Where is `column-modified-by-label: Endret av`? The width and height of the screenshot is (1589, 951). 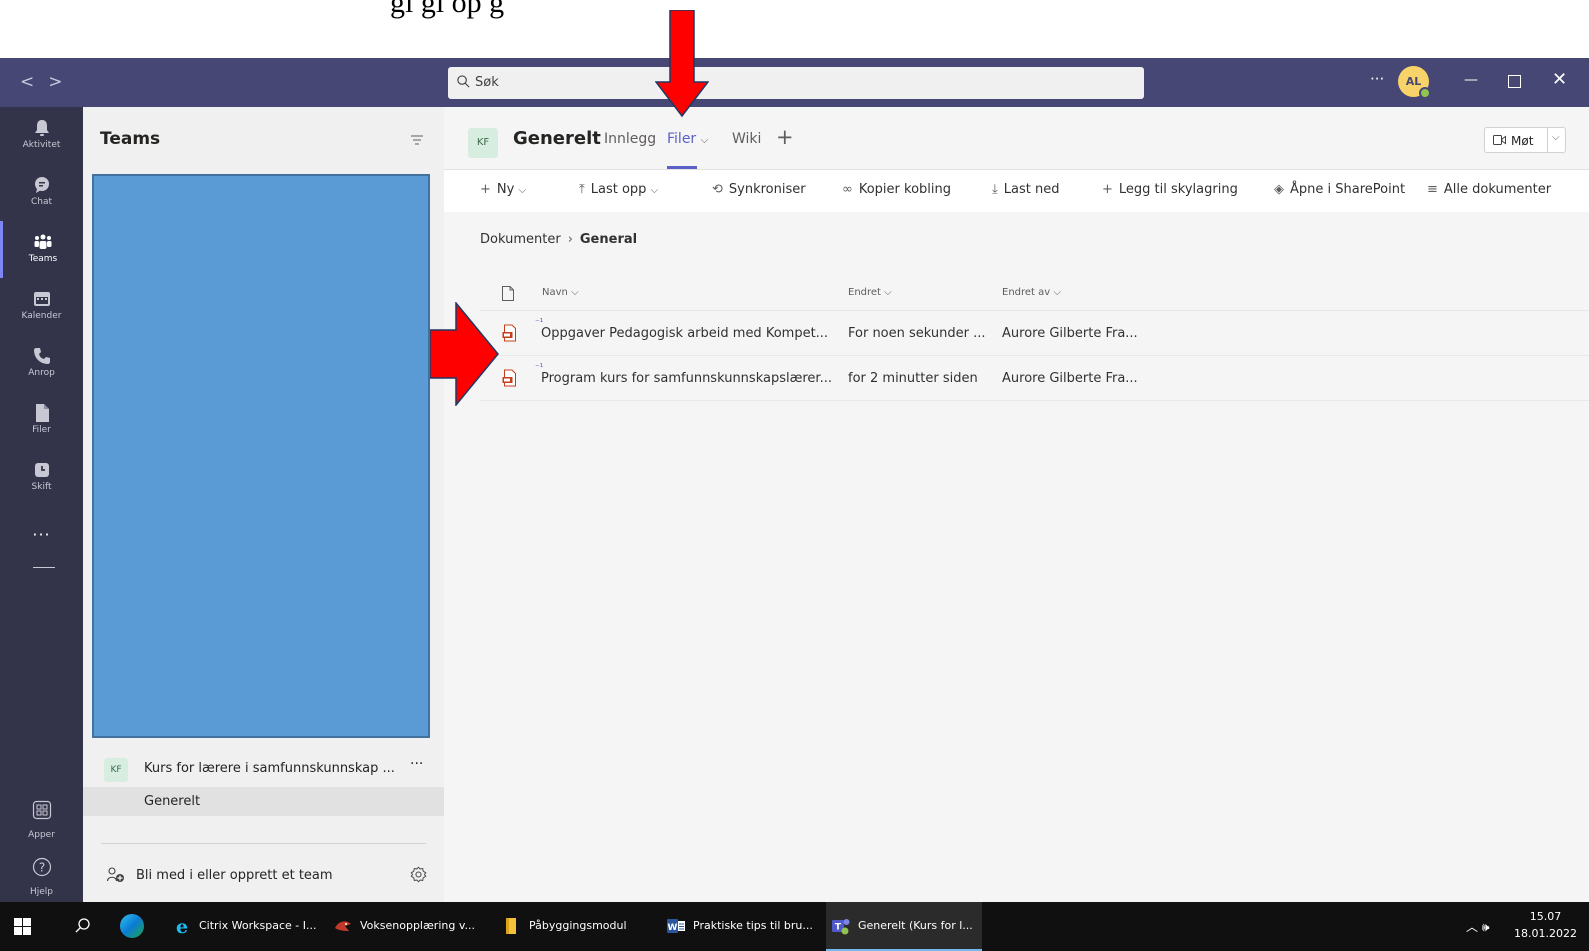 column-modified-by-label: Endret av is located at coordinates (1026, 292).